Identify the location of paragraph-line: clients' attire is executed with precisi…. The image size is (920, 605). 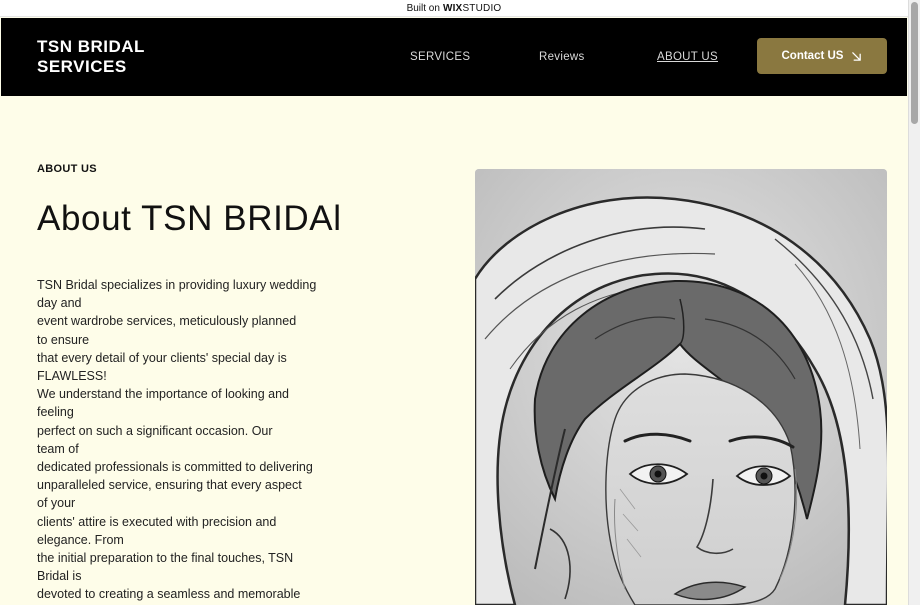
(157, 521).